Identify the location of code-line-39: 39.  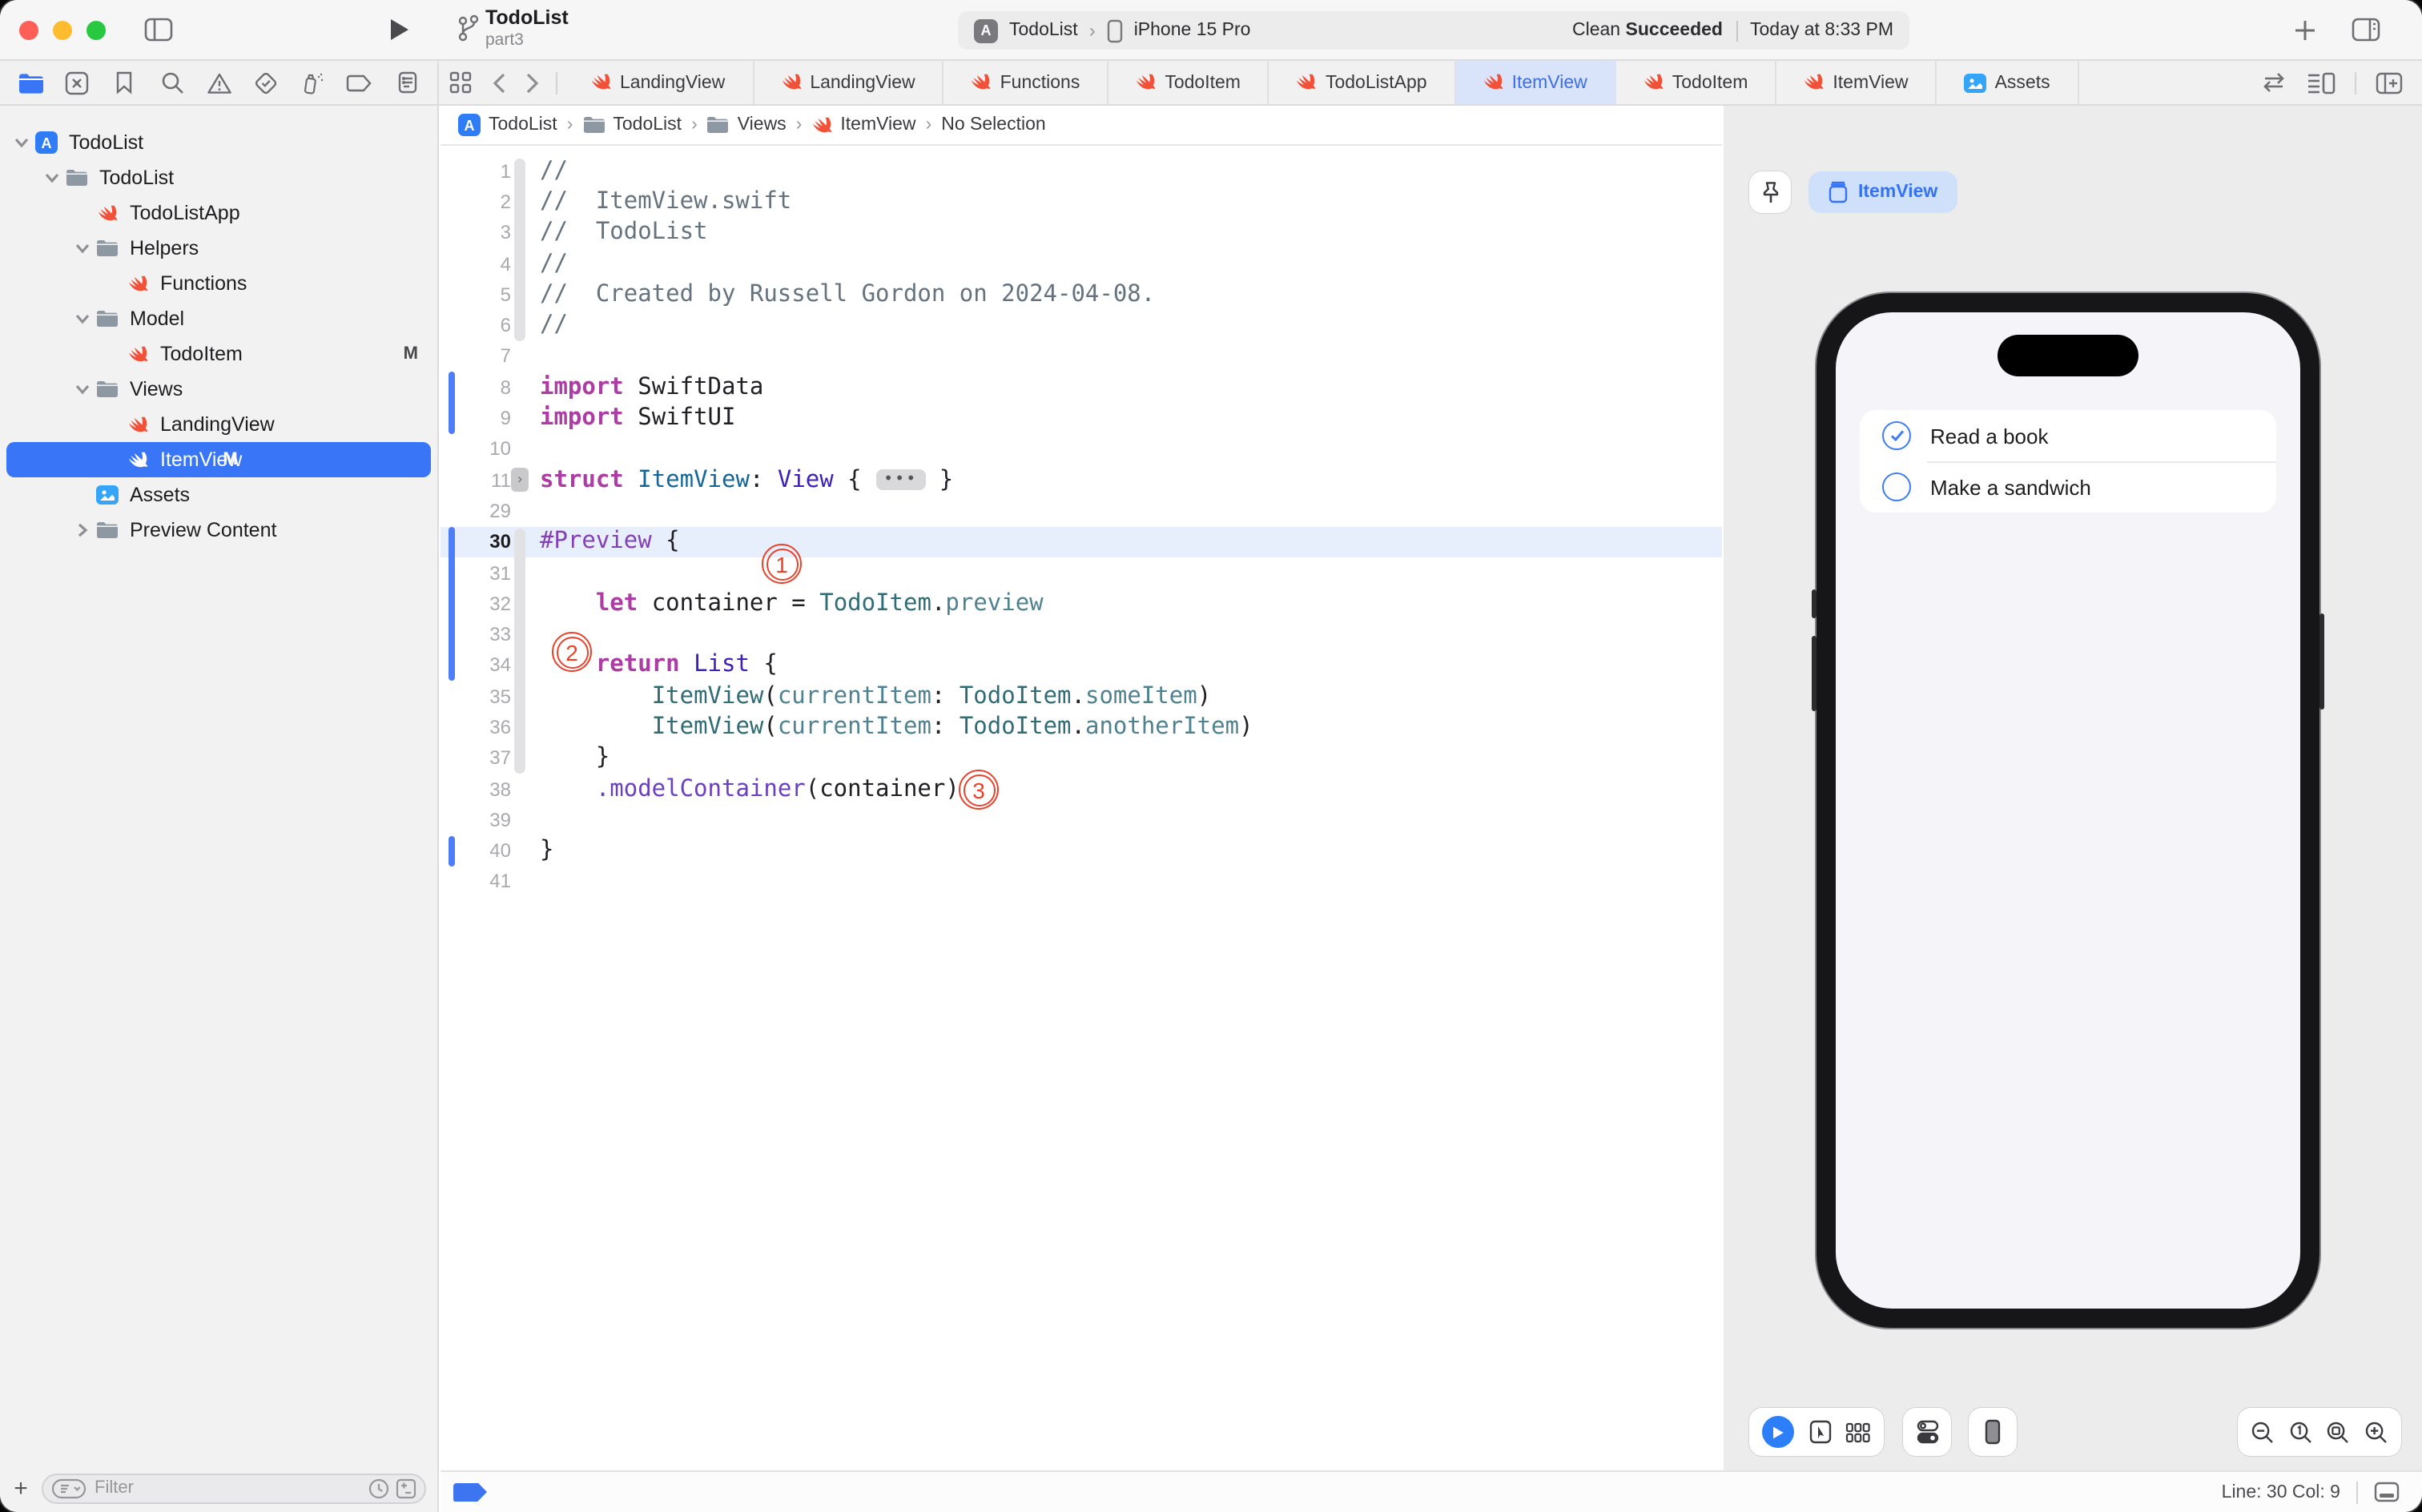
(1081, 819).